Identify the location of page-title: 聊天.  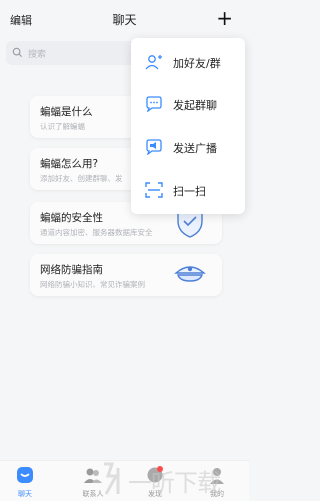
(124, 20).